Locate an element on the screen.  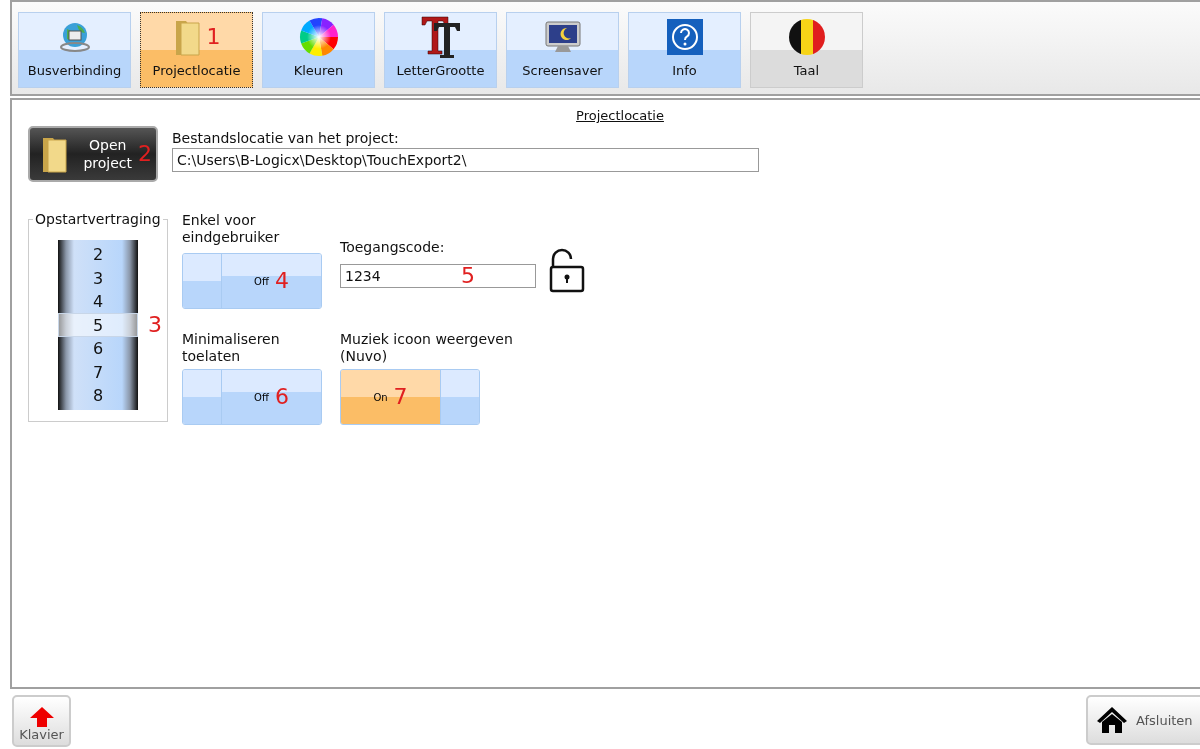
path-field: C:\Users\B-Logicx\Desktop\TouchExport2\ is located at coordinates (465, 160).